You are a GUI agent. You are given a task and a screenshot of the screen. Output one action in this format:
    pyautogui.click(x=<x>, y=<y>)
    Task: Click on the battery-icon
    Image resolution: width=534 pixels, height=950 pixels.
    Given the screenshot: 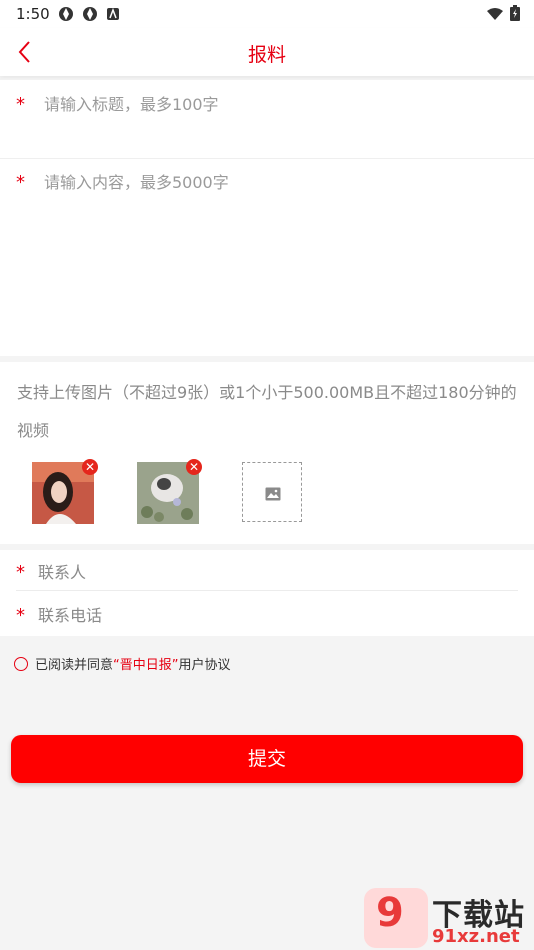 What is the action you would take?
    pyautogui.click(x=515, y=15)
    